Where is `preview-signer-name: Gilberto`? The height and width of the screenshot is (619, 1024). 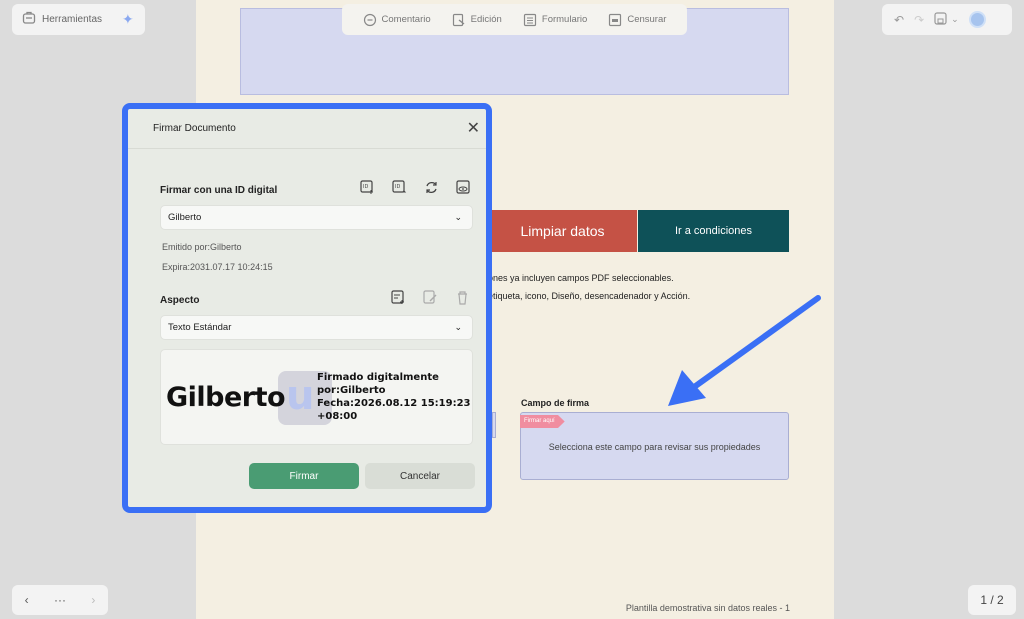 preview-signer-name: Gilberto is located at coordinates (226, 397).